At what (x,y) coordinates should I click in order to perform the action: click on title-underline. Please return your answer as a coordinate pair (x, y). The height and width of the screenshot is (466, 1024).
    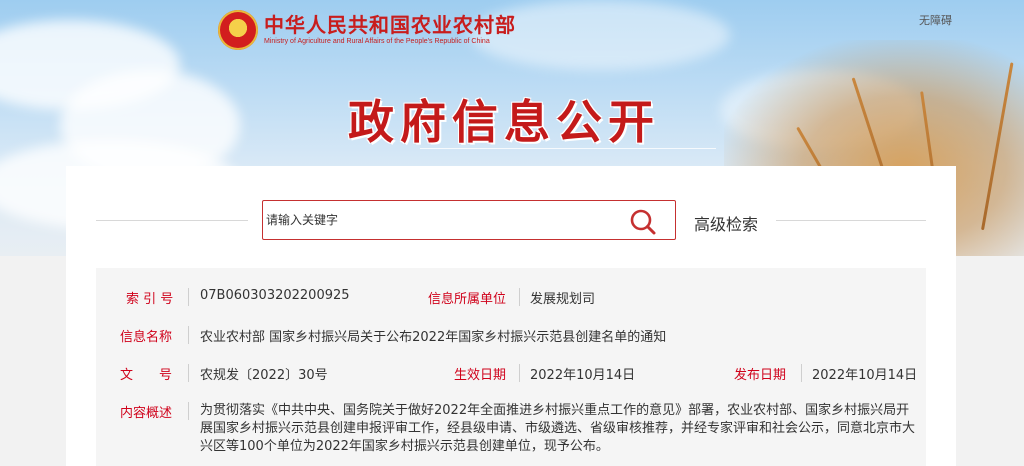
    Looking at the image, I should click on (568, 148).